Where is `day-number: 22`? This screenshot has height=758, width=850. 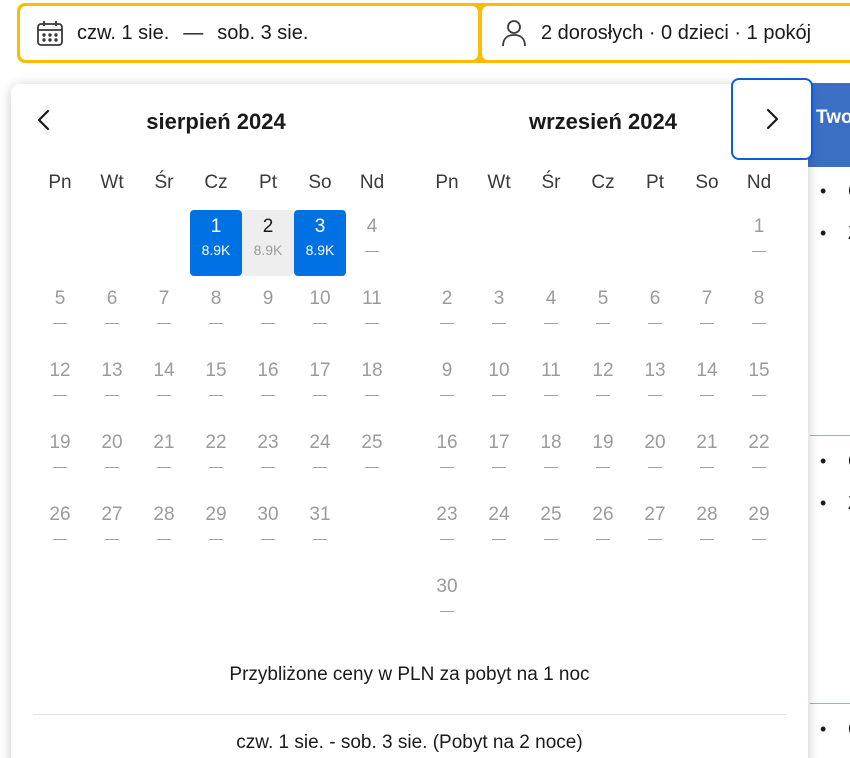
day-number: 22 is located at coordinates (759, 442).